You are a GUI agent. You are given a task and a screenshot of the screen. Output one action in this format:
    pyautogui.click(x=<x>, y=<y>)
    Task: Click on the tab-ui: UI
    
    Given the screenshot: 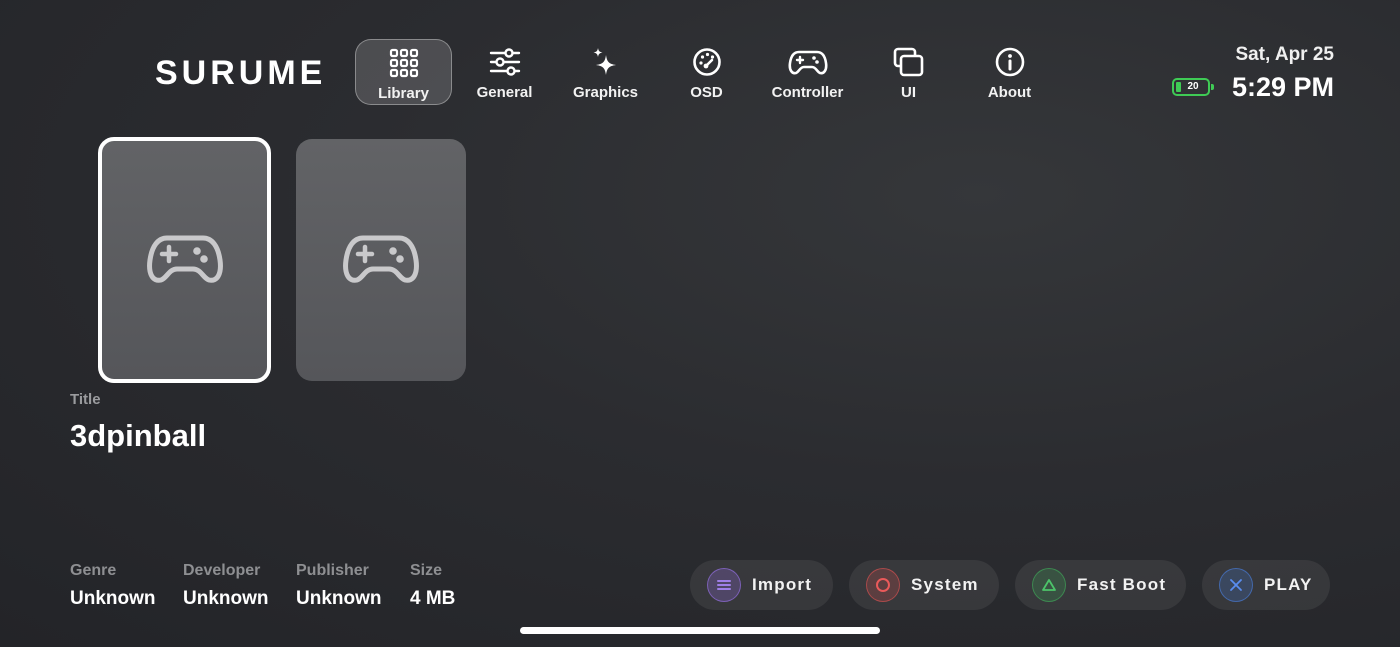 What is the action you would take?
    pyautogui.click(x=908, y=72)
    